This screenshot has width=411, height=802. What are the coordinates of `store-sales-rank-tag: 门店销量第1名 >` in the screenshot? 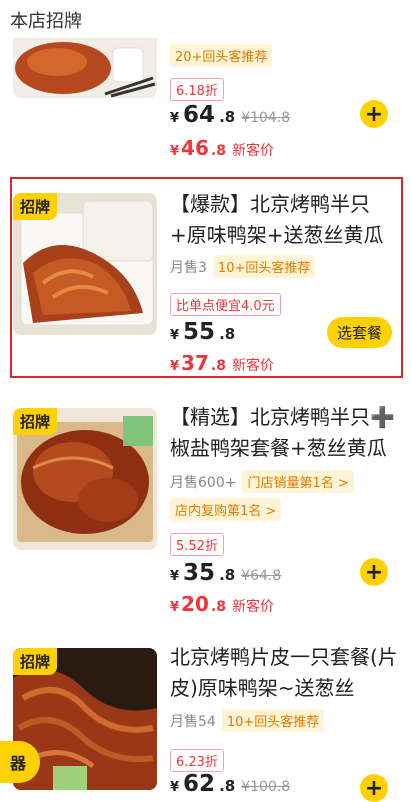 It's located at (298, 481).